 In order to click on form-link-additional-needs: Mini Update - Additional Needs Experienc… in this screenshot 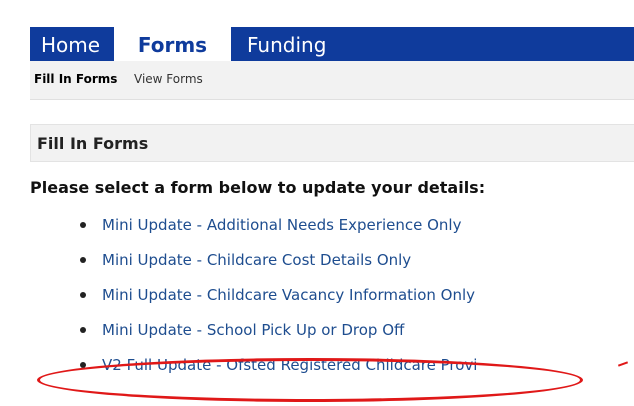, I will do `click(281, 225)`.